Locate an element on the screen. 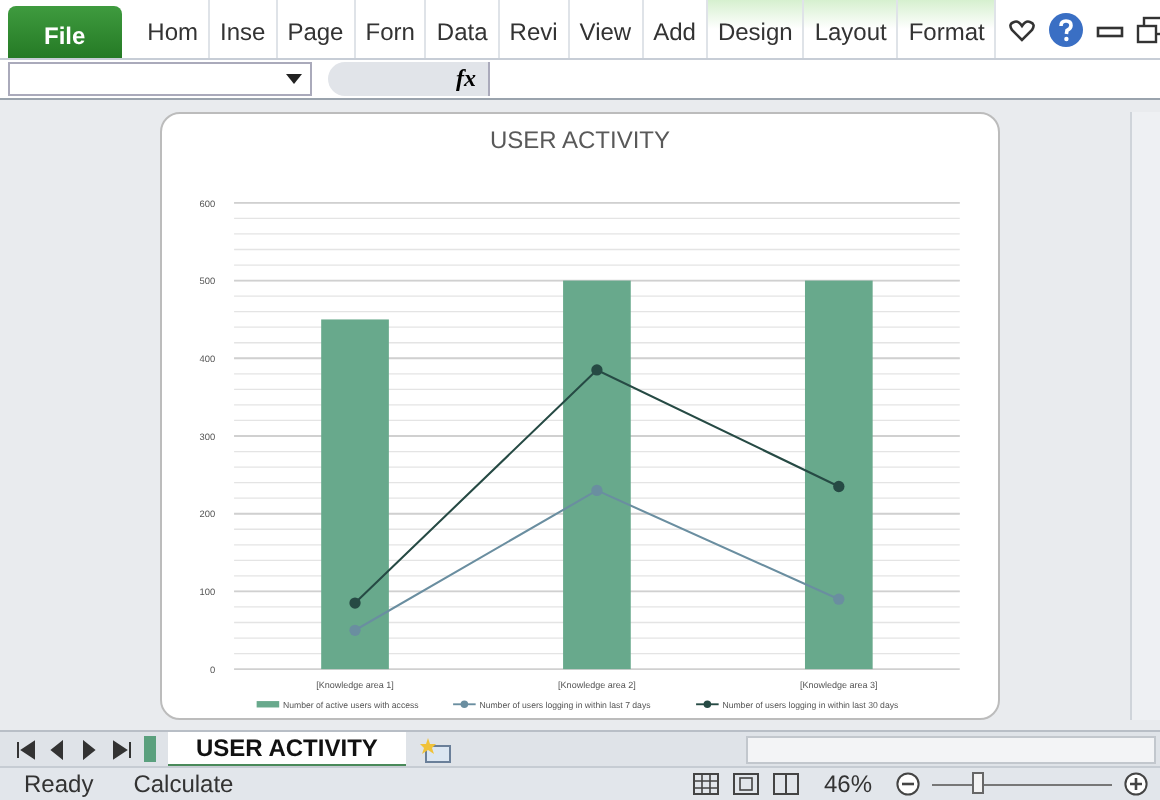 This screenshot has width=1160, height=800. status-text: Ready is located at coordinates (59, 784).